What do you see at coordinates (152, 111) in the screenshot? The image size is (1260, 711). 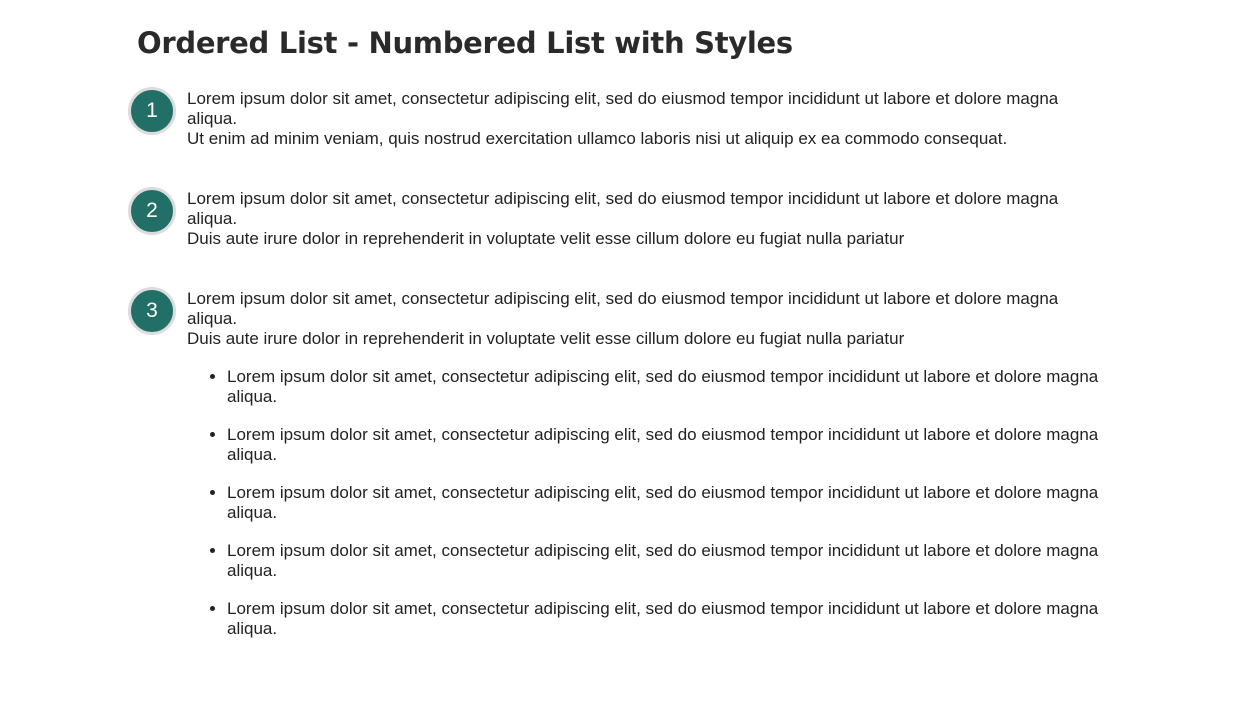 I see `number-badge: 1` at bounding box center [152, 111].